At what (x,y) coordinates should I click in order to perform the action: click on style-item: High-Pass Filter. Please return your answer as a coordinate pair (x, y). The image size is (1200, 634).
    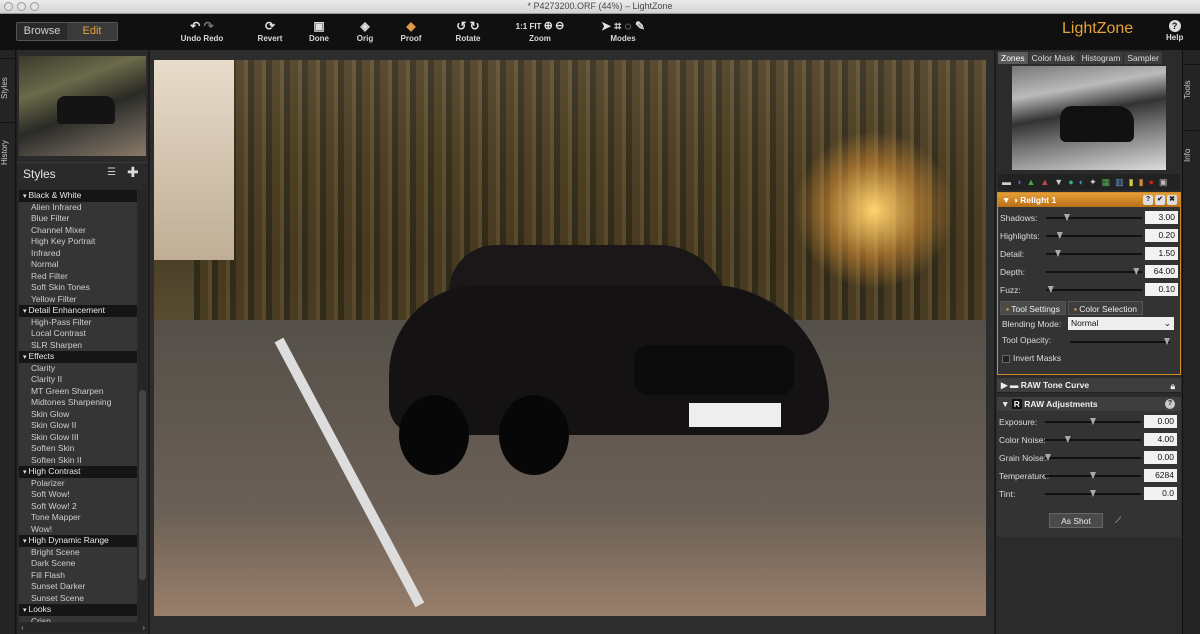
    Looking at the image, I should click on (78, 323).